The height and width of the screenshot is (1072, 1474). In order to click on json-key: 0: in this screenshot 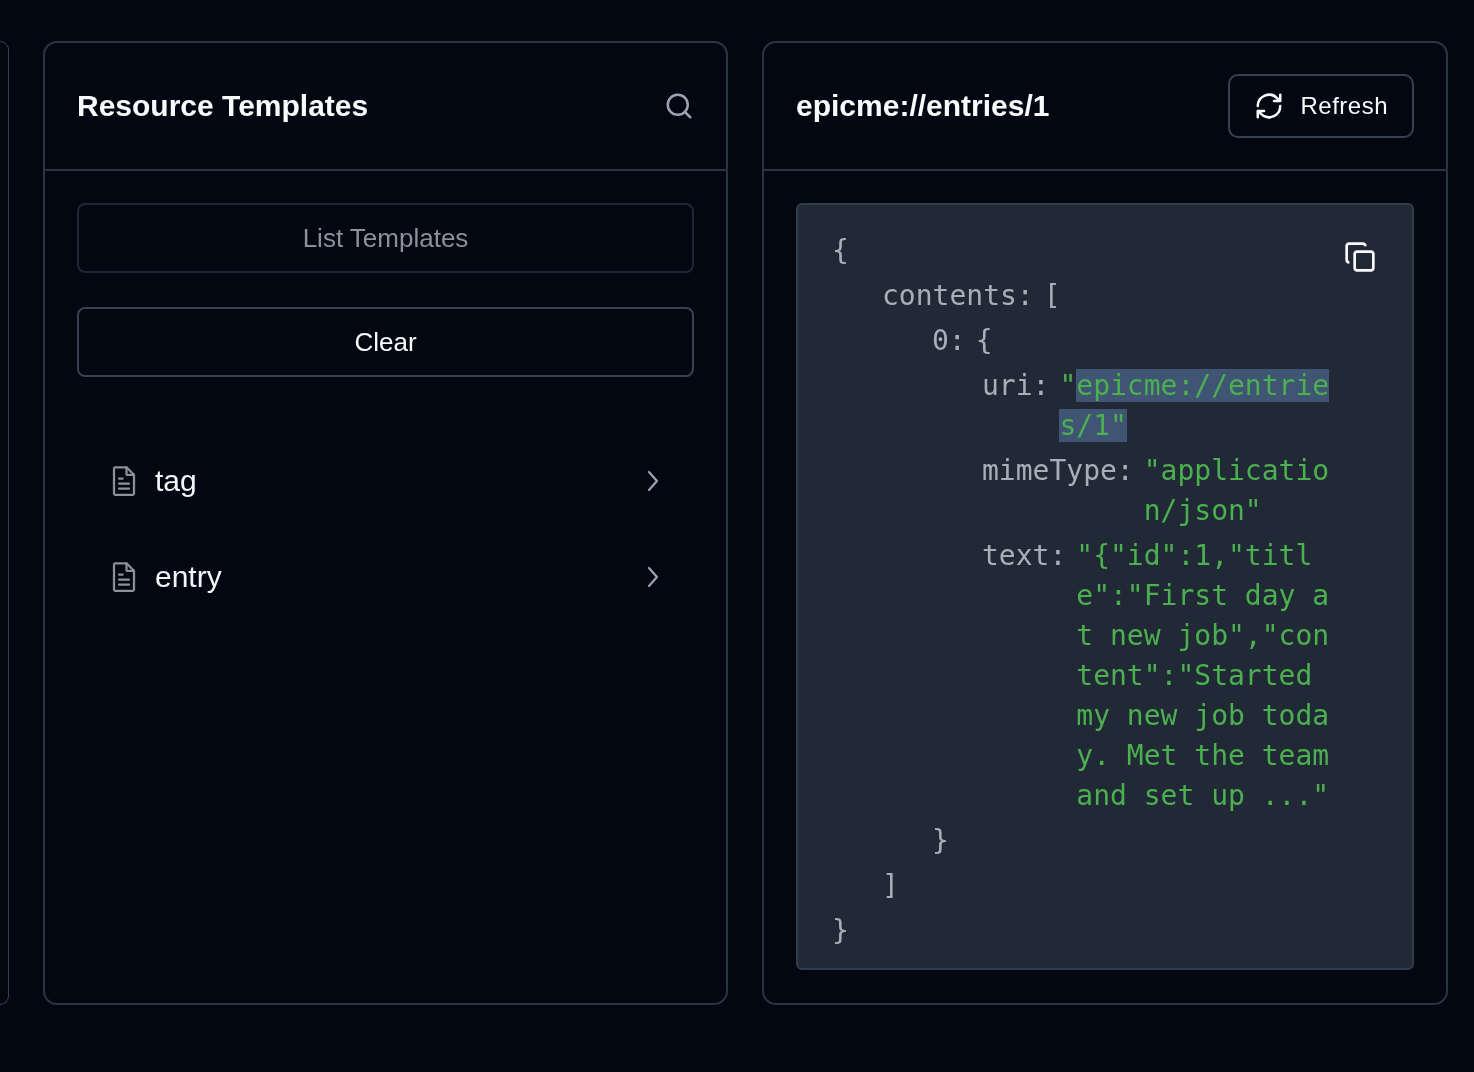, I will do `click(954, 341)`.